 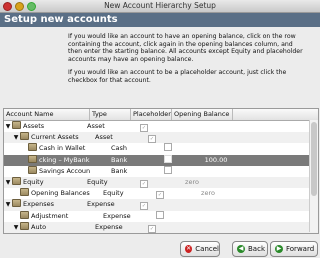 I want to click on account-name: Cash in Wallet, so click(x=62, y=148).